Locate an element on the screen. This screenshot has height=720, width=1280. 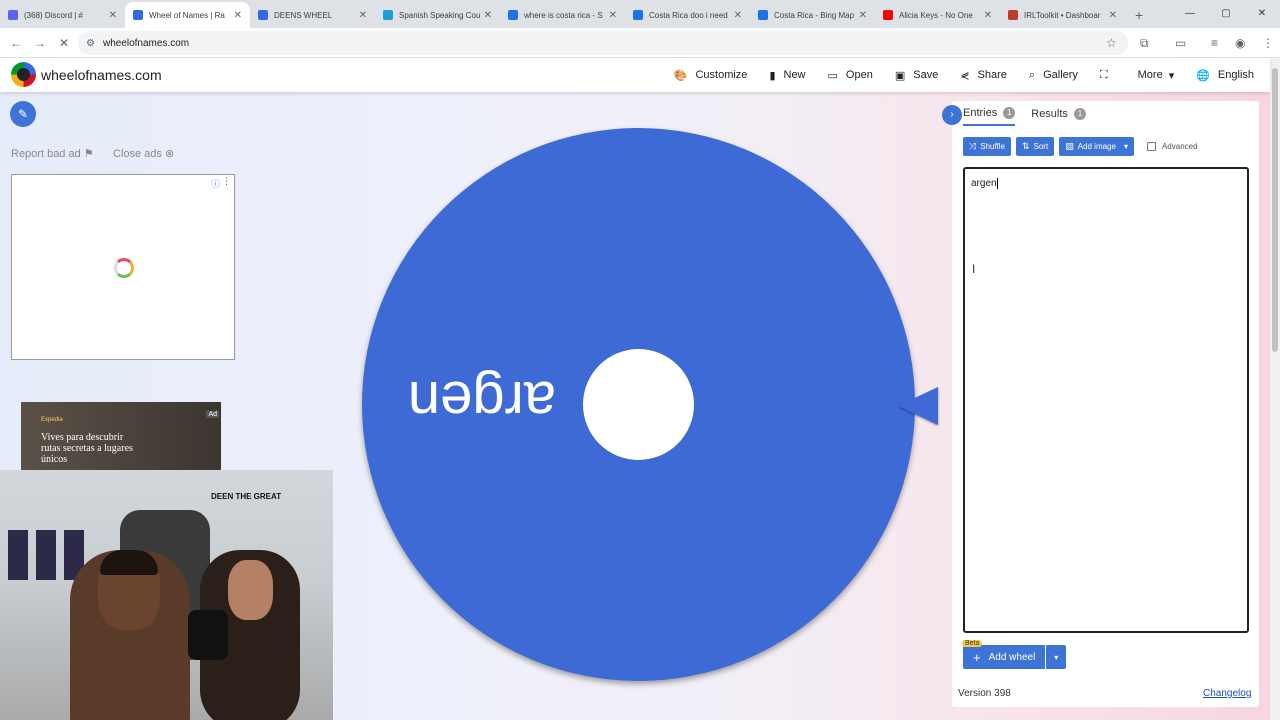
browser-menu-icon: ⋮ is located at coordinates (1268, 43).